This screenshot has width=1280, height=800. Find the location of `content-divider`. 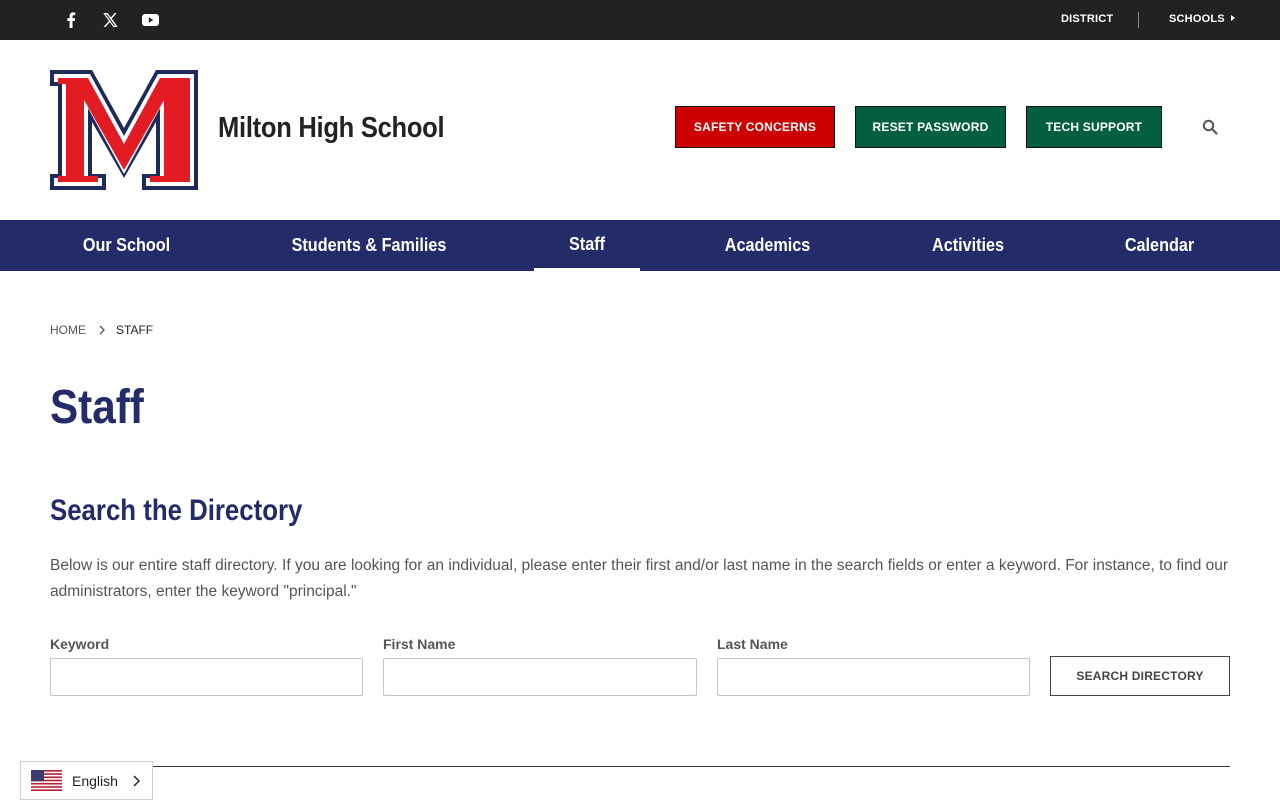

content-divider is located at coordinates (640, 766).